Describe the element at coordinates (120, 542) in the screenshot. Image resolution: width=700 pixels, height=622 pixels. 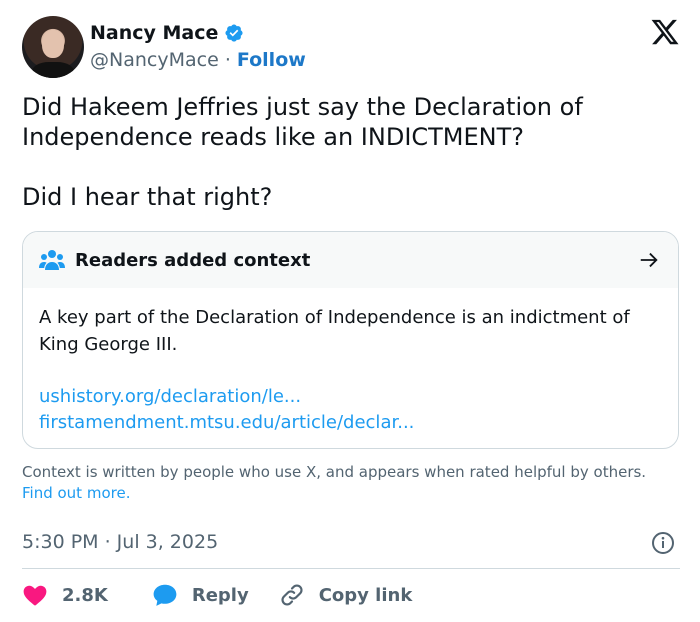
I see `tweet-timestamp: 5:30 PM · Jul 3, 2025` at that location.